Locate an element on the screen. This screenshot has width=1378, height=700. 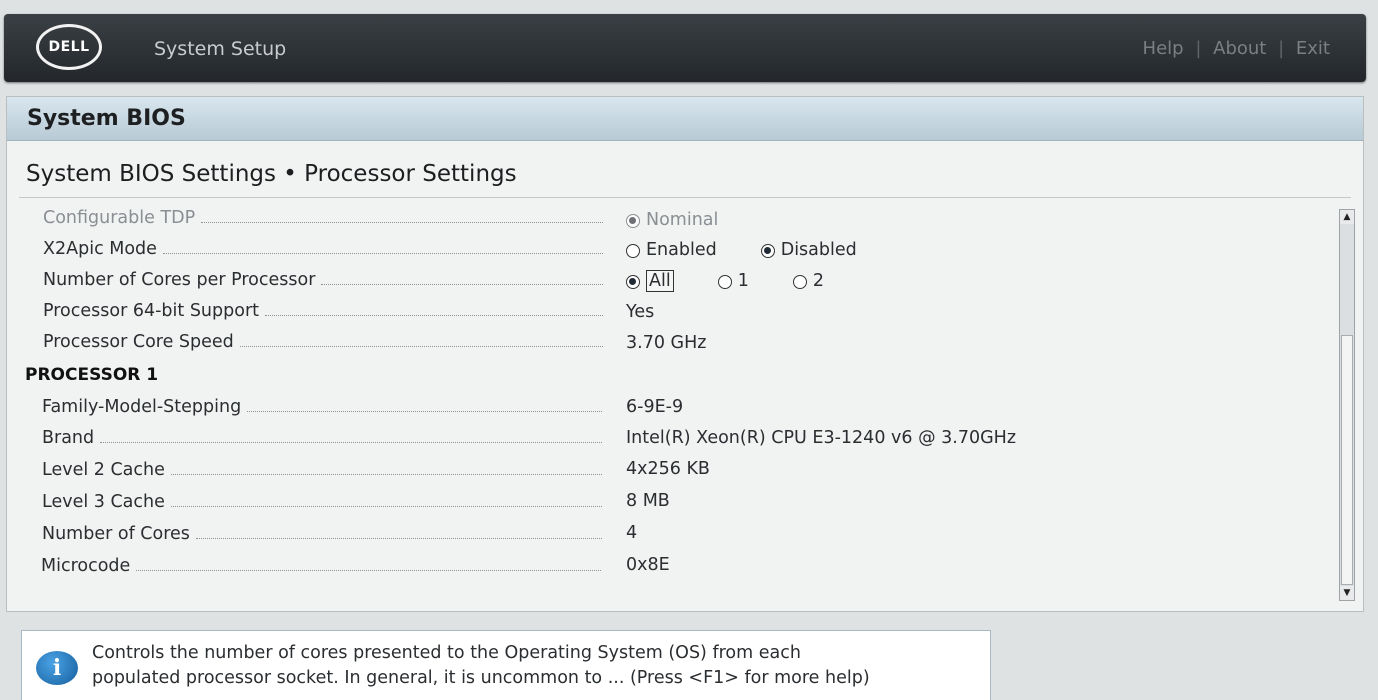
radio-all is located at coordinates (633, 282).